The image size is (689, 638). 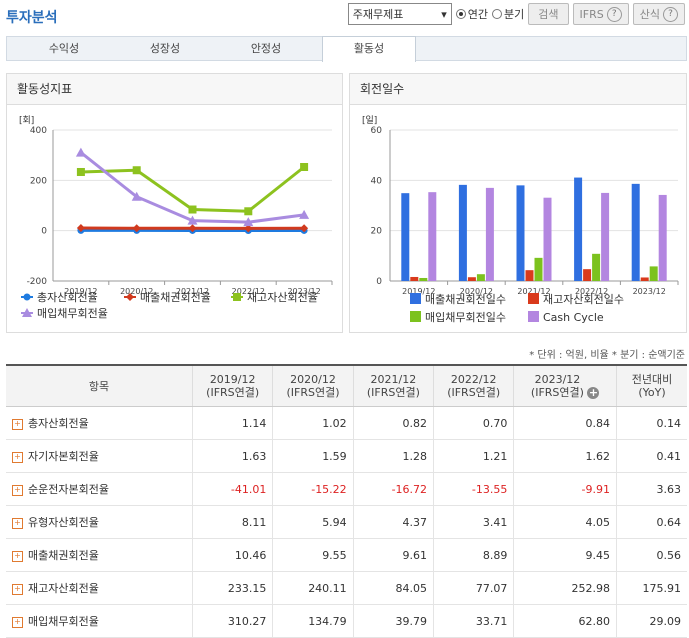 I want to click on row-label-cell: + 순운전자본회전율, so click(x=99, y=489).